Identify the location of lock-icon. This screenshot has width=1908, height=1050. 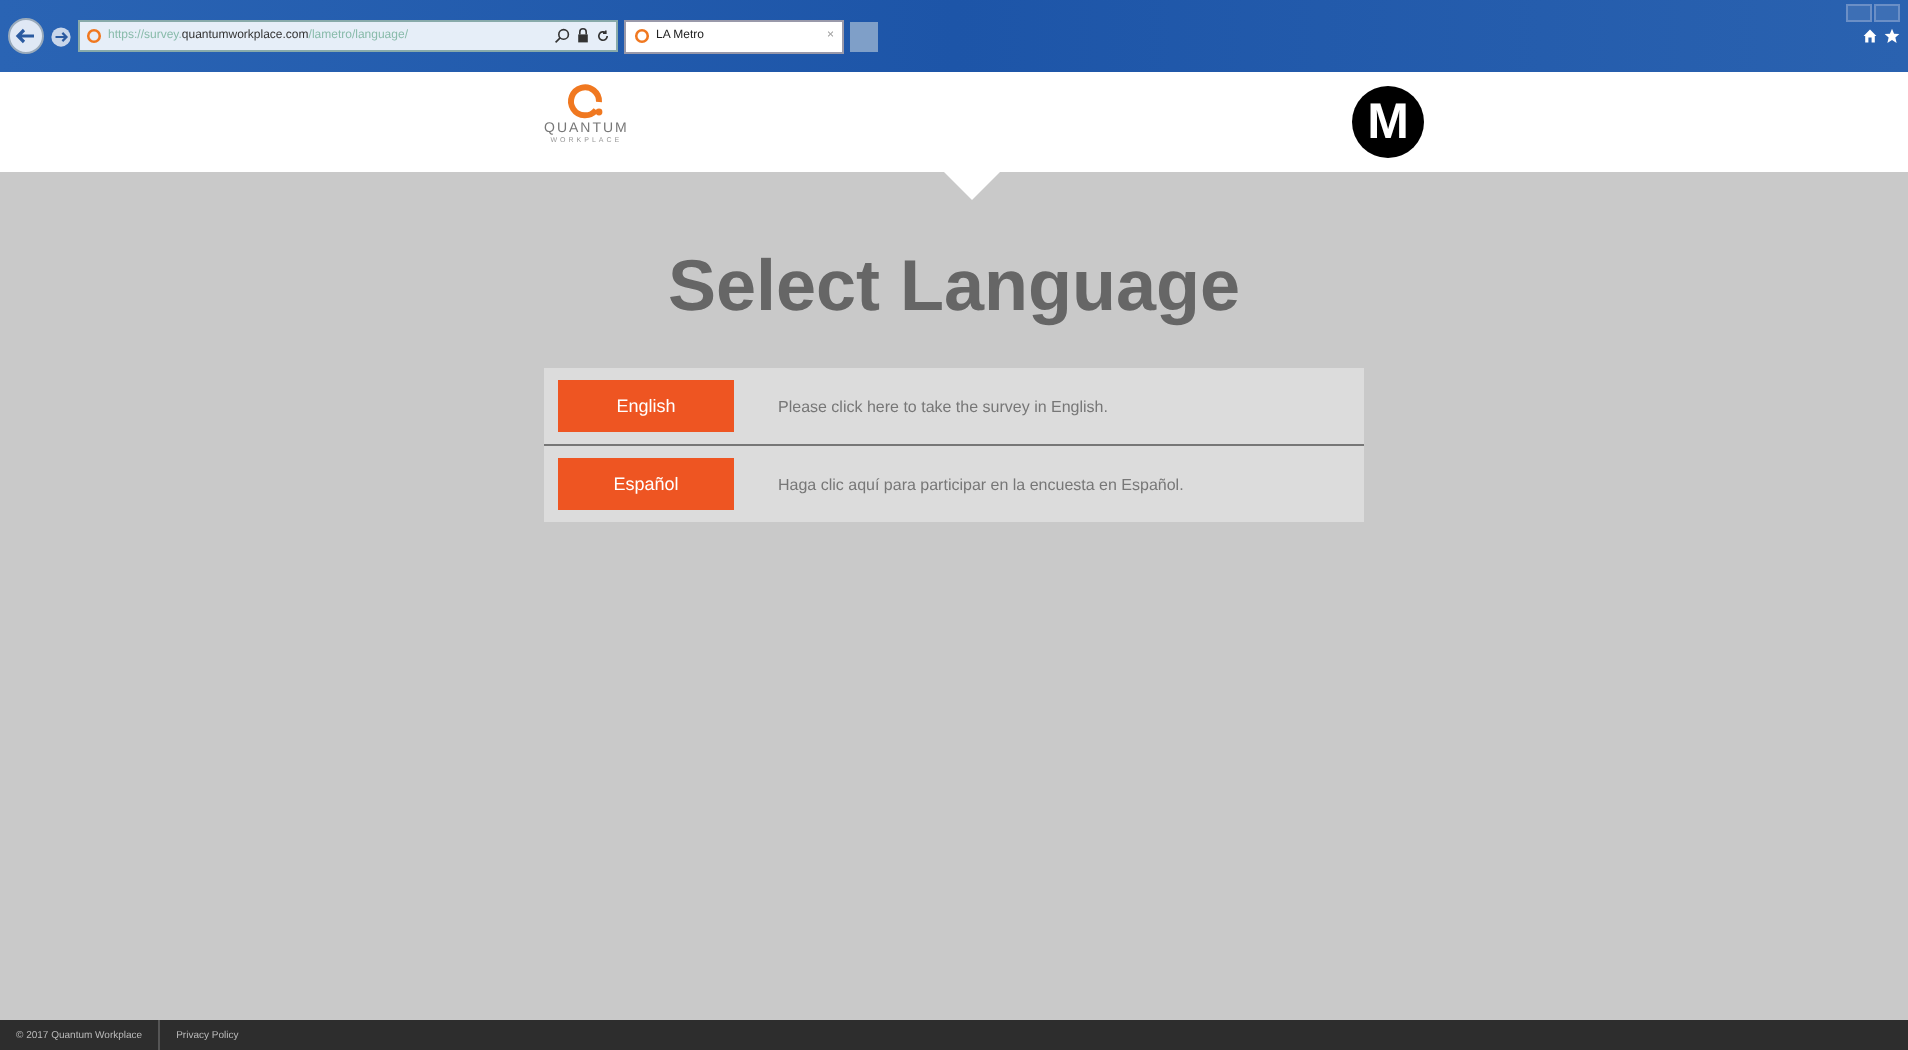
(583, 36).